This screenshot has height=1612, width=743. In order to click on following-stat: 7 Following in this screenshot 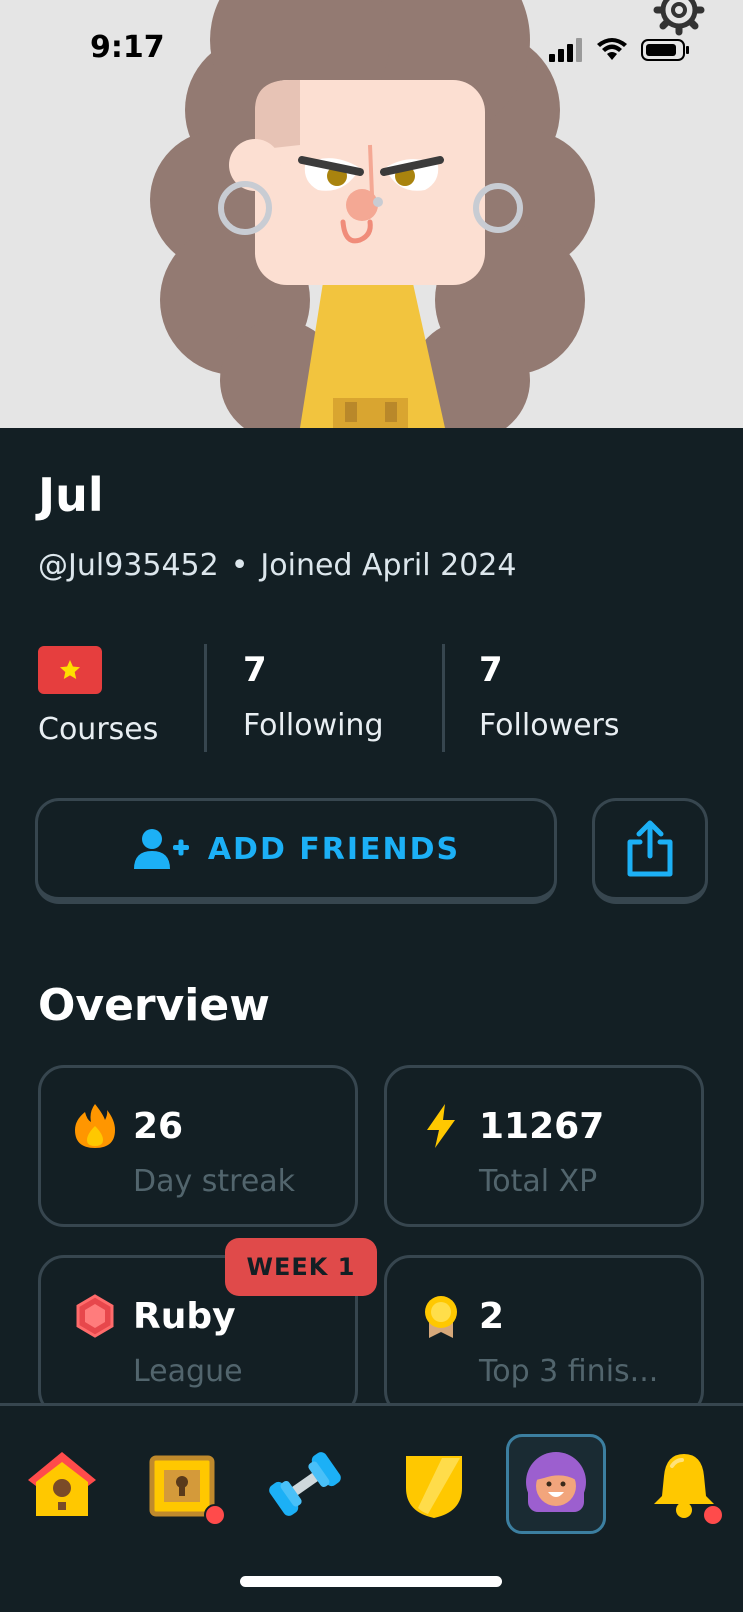, I will do `click(313, 696)`.